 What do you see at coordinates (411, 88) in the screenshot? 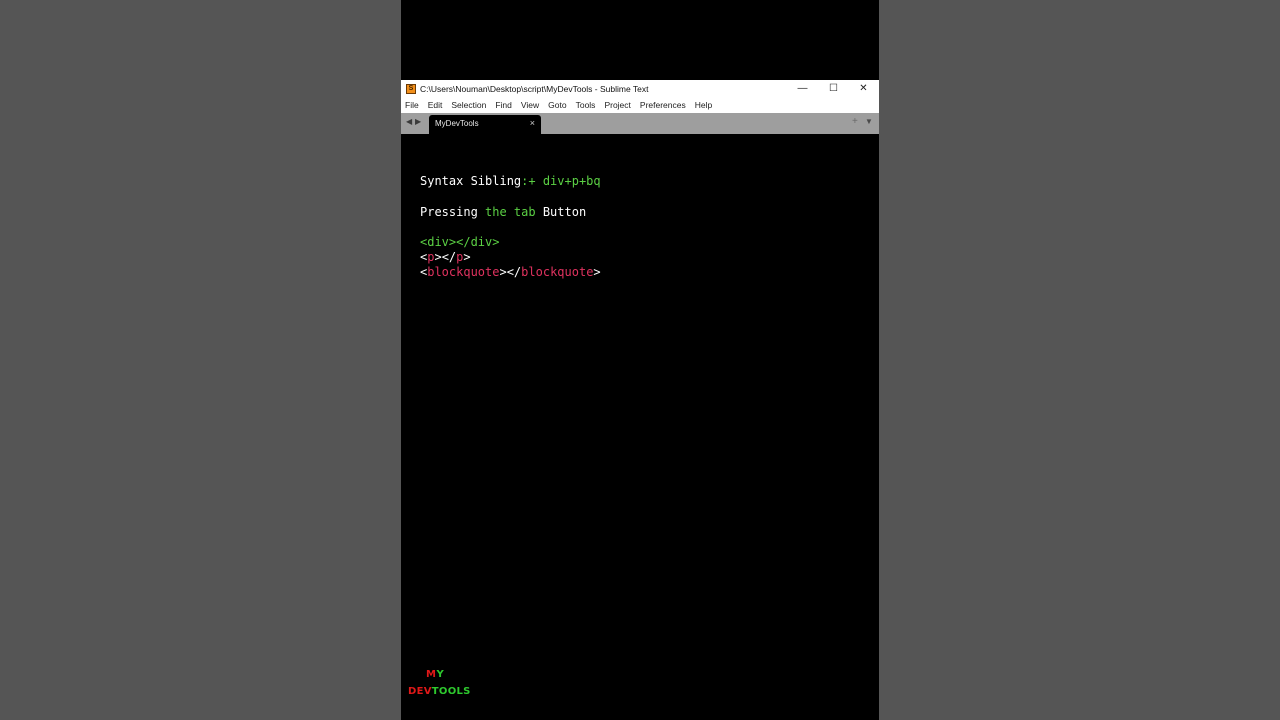
I see `sublime-text-icon: S` at bounding box center [411, 88].